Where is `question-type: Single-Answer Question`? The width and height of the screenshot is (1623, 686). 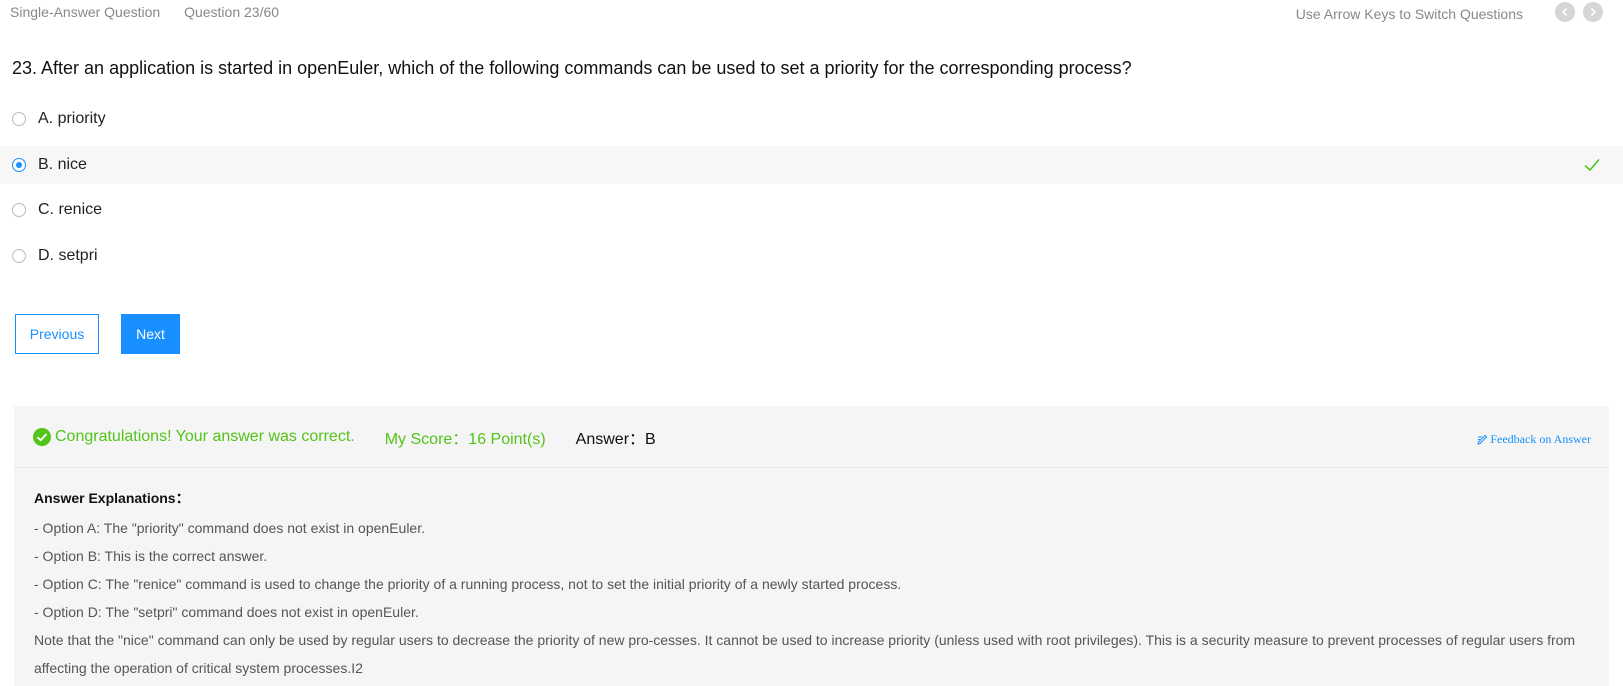
question-type: Single-Answer Question is located at coordinates (85, 12).